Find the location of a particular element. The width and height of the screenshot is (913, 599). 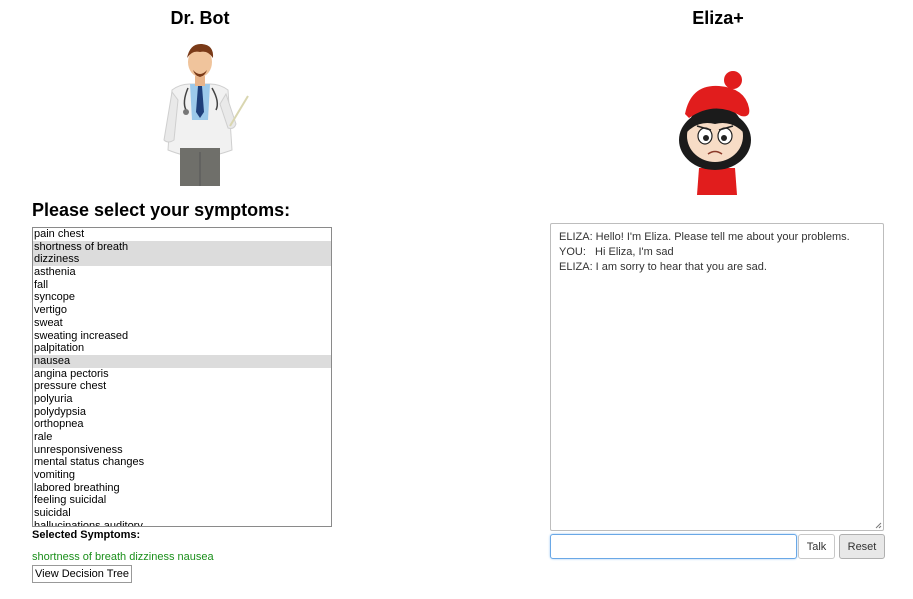

view-decision-tree-button: View Decision Tree is located at coordinates (82, 574).